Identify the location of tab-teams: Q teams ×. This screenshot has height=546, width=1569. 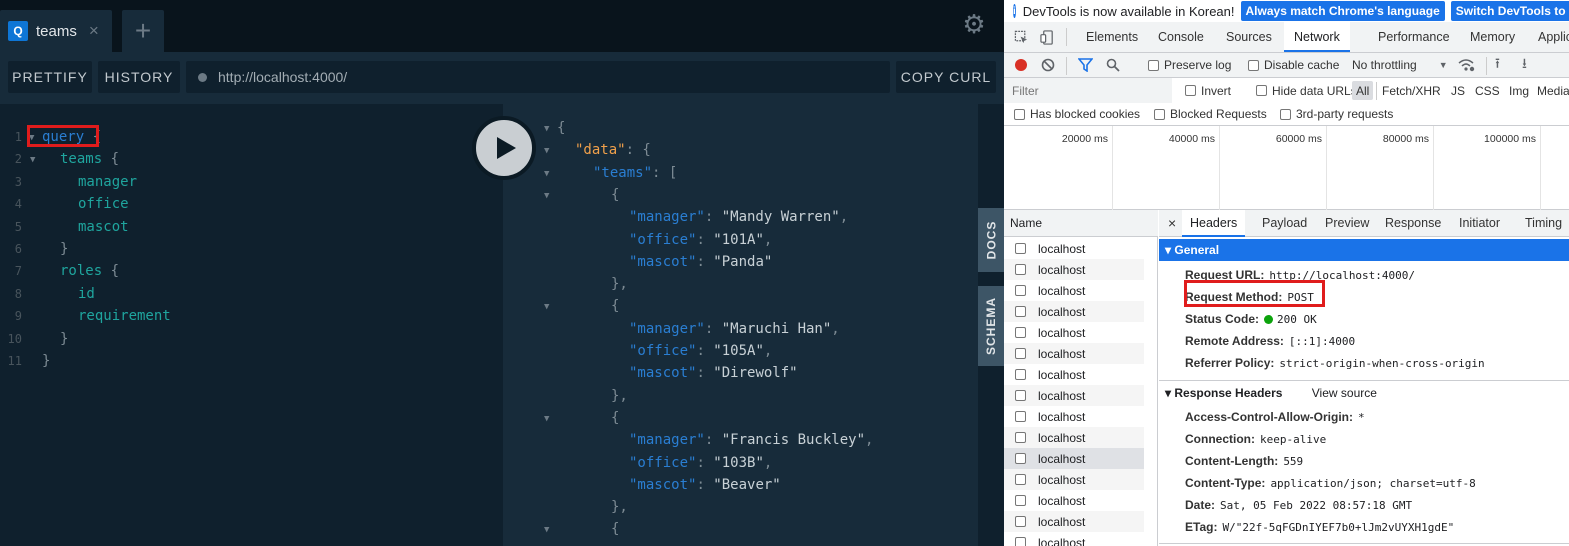
(56, 31).